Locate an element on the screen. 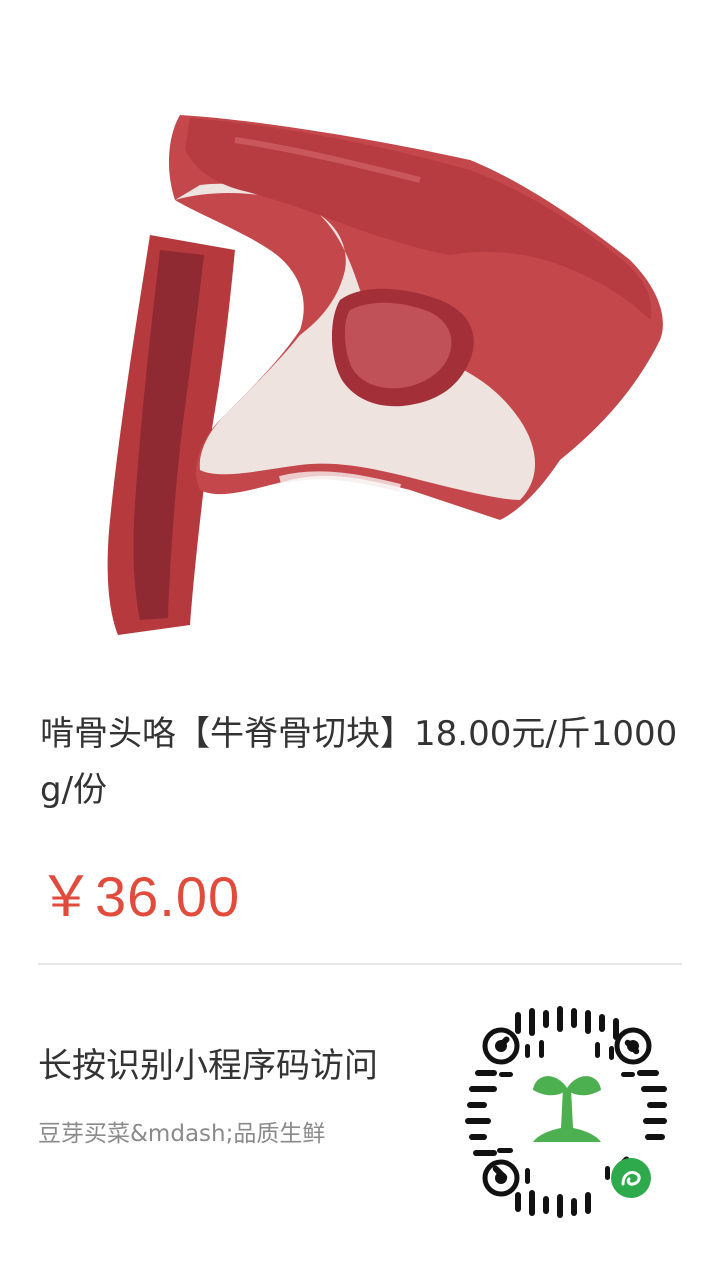  qr-instruction-text: 长按识别小程序码访问 is located at coordinates (208, 1066).